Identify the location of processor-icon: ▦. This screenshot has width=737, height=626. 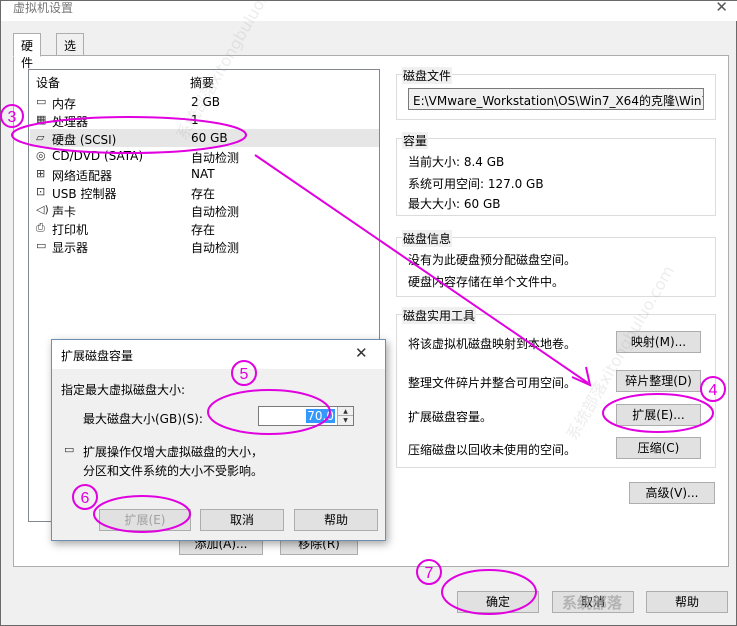
(41, 119).